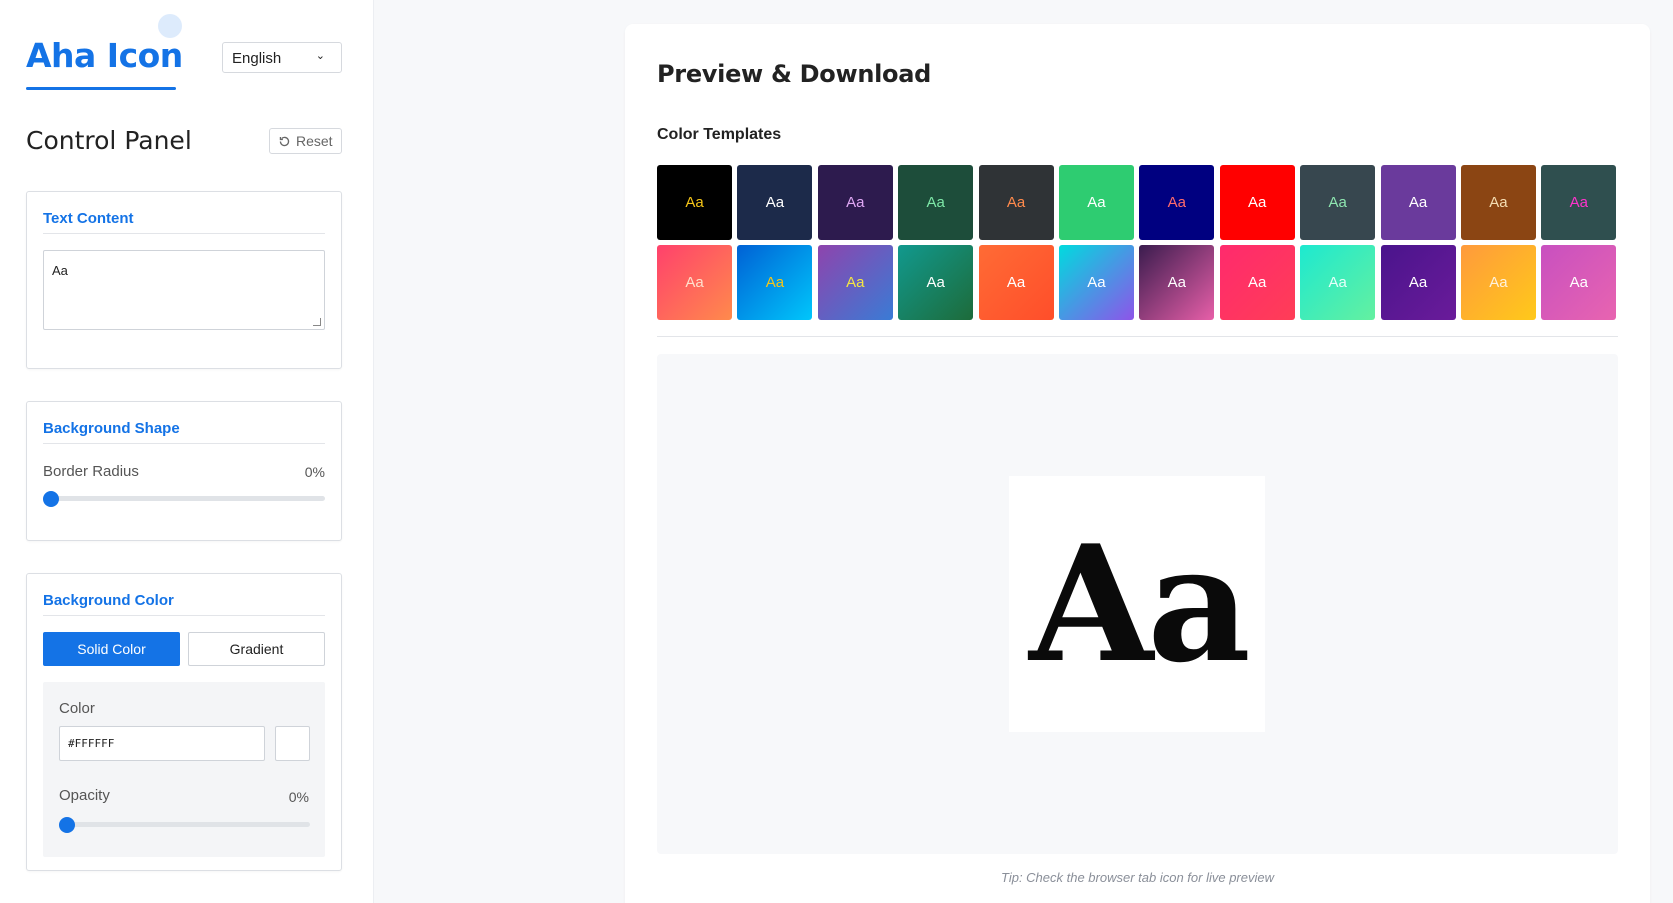 The width and height of the screenshot is (1673, 903). What do you see at coordinates (184, 471) in the screenshot?
I see `background-shape-card: Background Shape Border Radius 0%` at bounding box center [184, 471].